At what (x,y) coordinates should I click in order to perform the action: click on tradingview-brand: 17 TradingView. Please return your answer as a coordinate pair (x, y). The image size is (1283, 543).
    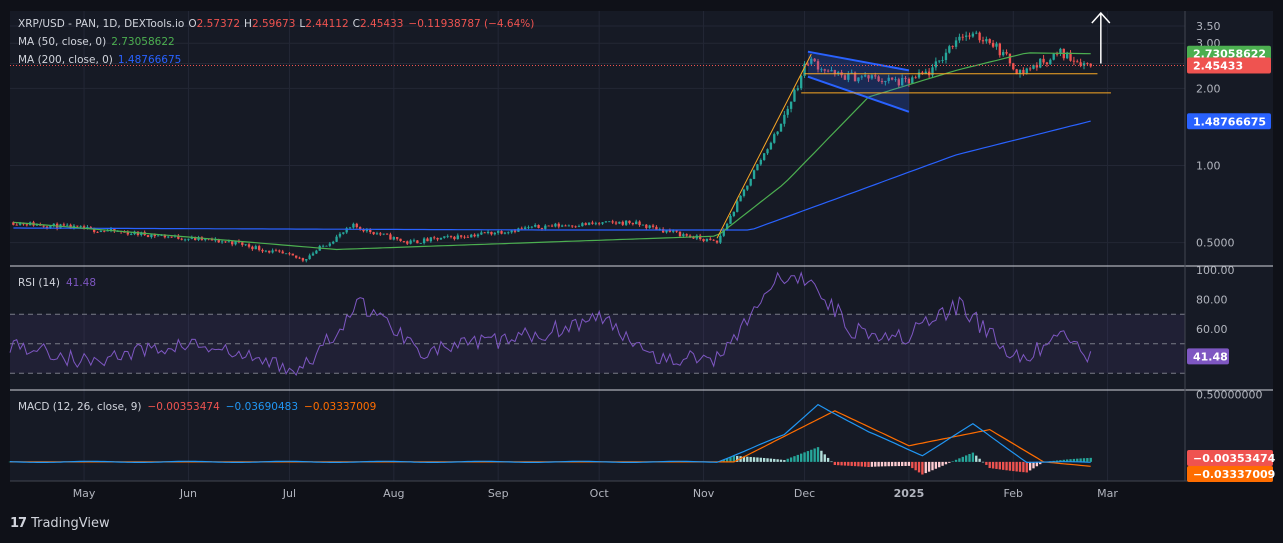
    Looking at the image, I should click on (60, 523).